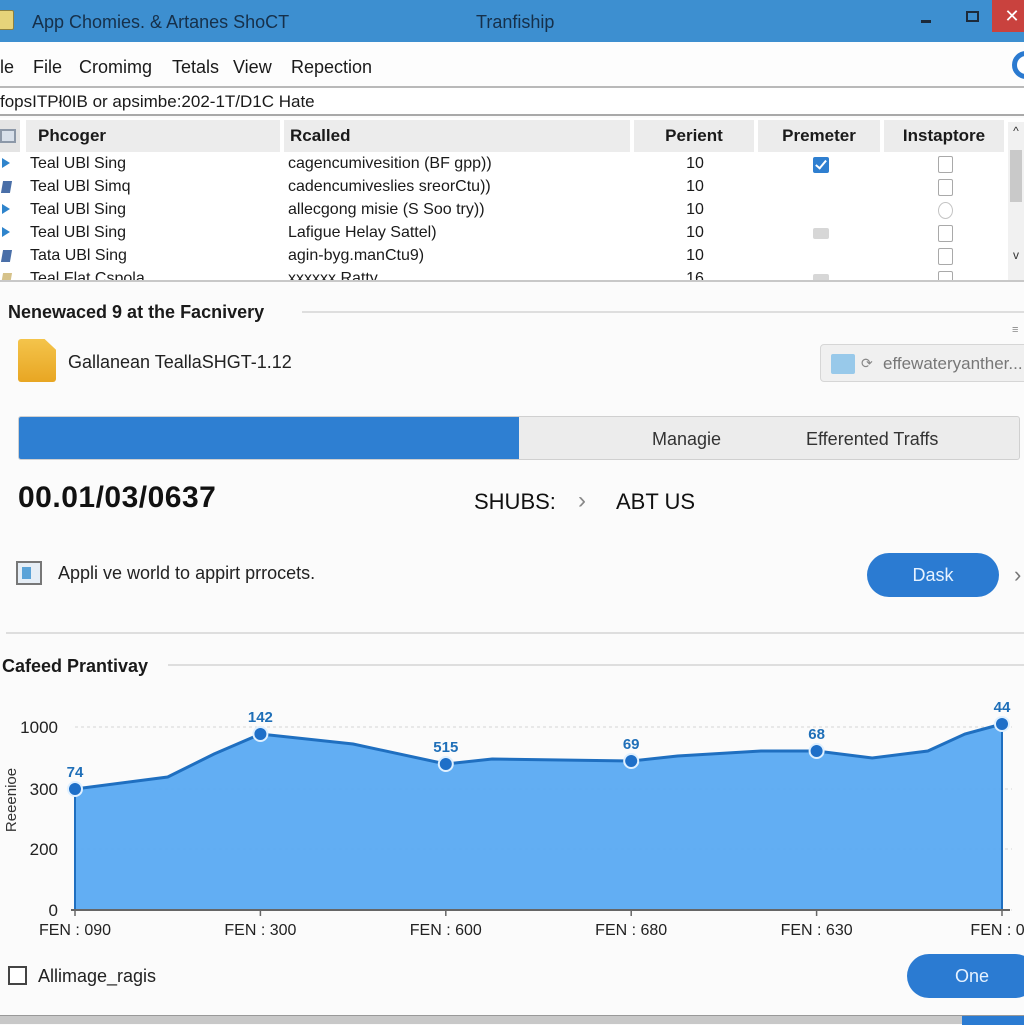  Describe the element at coordinates (817, 930) in the screenshot. I see `x-tick-label: FEN : 630` at that location.